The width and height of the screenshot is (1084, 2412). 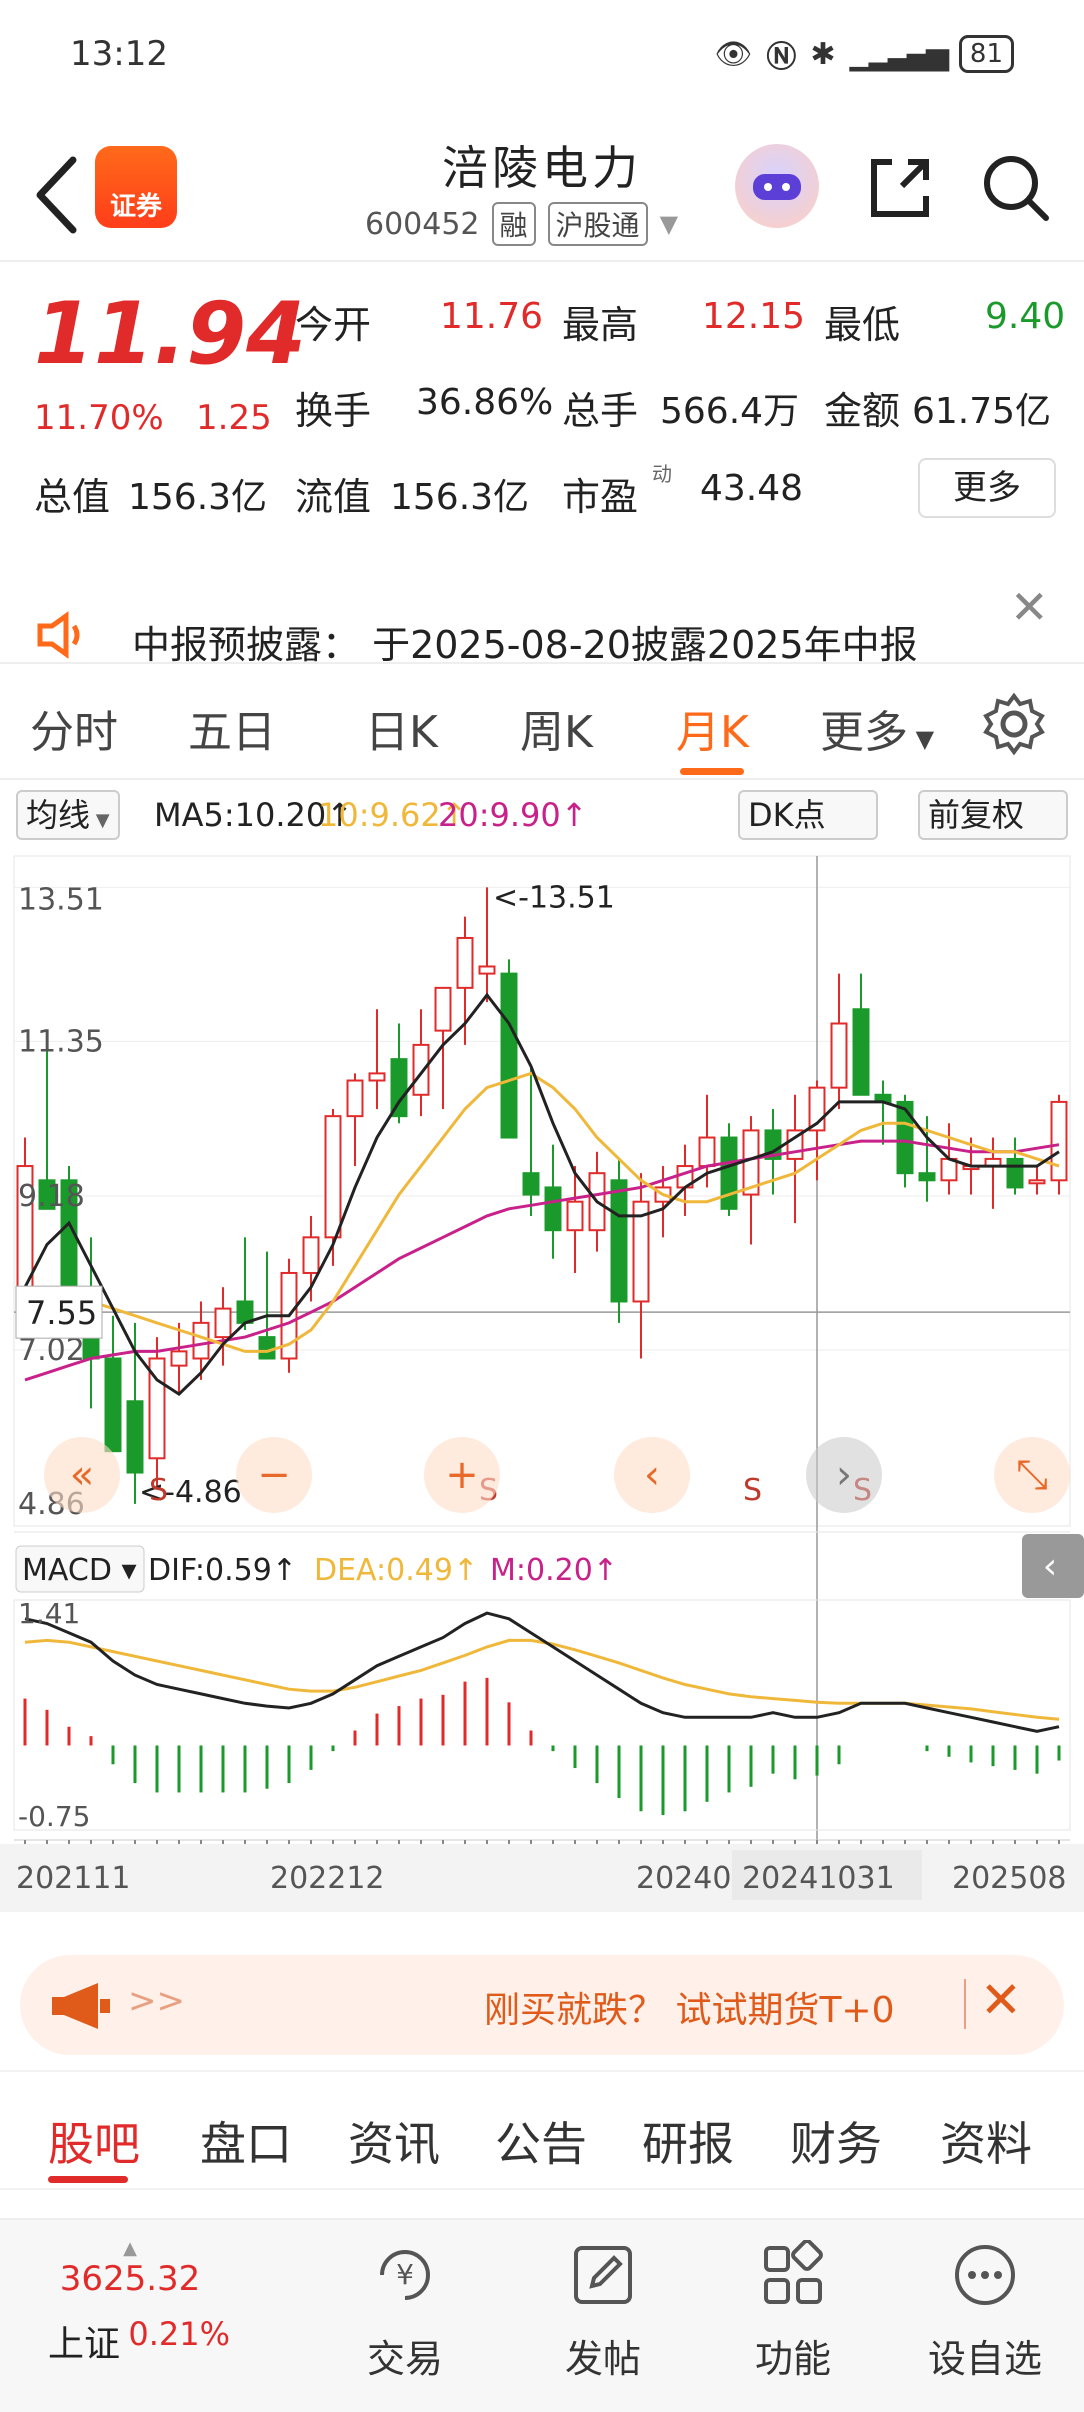 What do you see at coordinates (246, 2141) in the screenshot?
I see `tab-orderbook: 盘口` at bounding box center [246, 2141].